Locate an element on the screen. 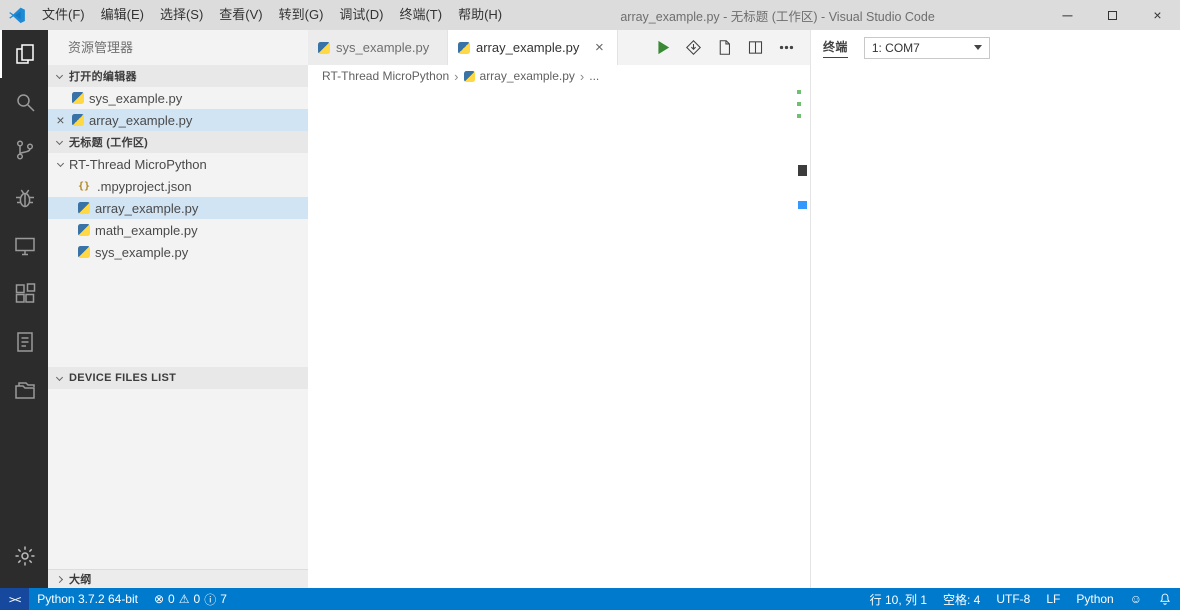  source-control-icon is located at coordinates (24, 150).